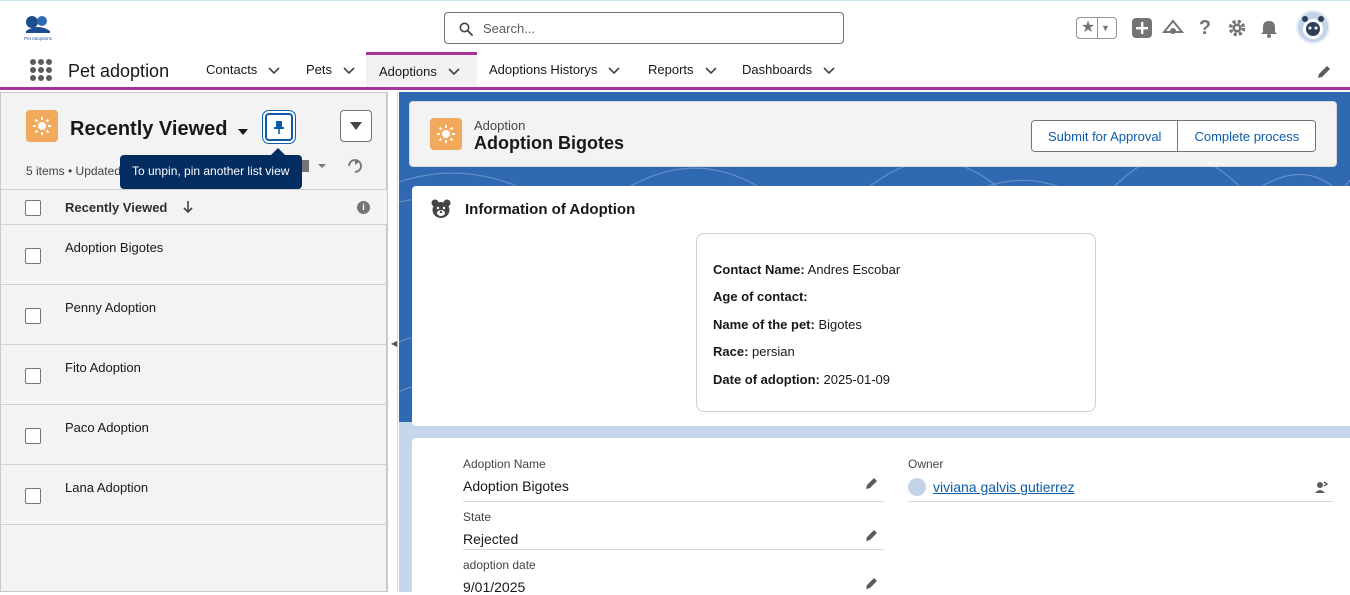  I want to click on info-label: Contact Name:, so click(759, 269).